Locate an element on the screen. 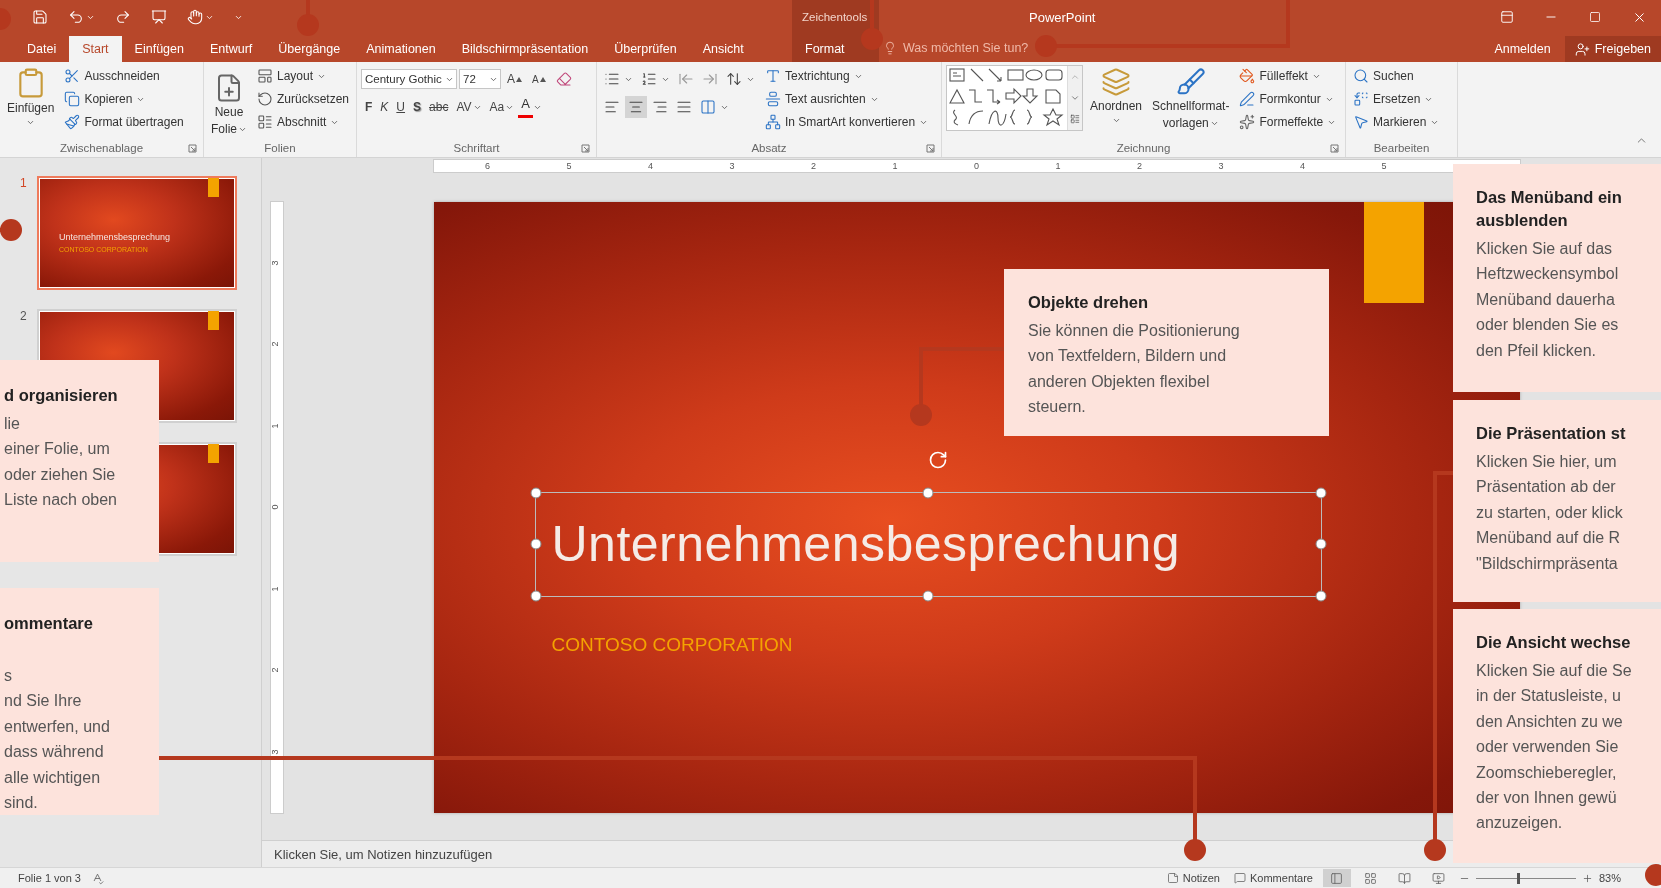  callout-text: Klicken Sie auf das Heftzweckensymbol Menüband dauerha oder blenden Sie es den Pfeil klicken. is located at coordinates (1548, 300).